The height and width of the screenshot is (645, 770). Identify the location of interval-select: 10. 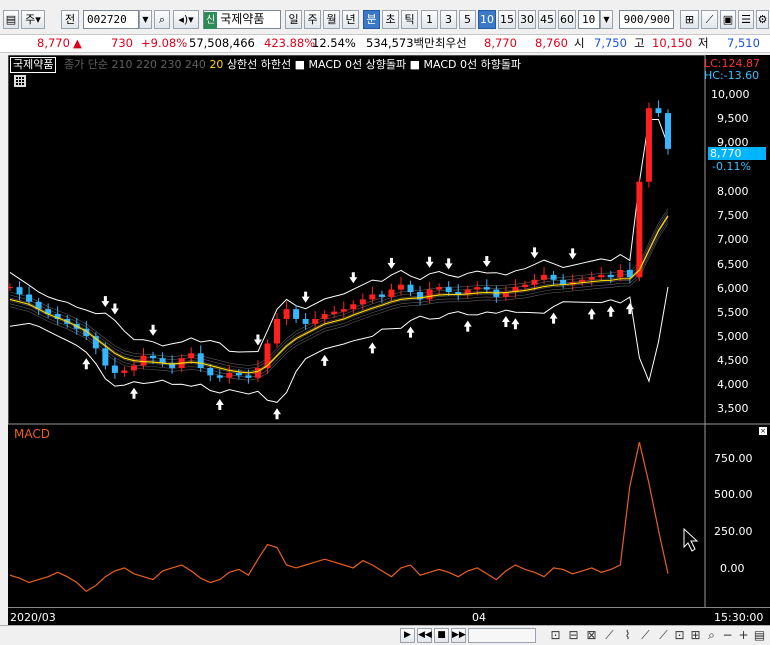
(589, 19).